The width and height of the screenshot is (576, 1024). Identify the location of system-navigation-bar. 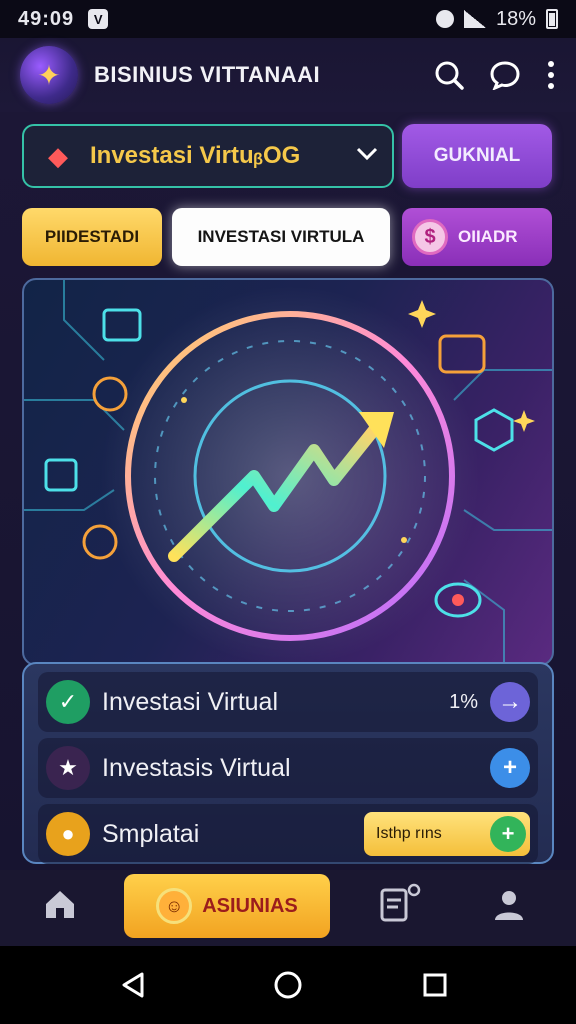
(288, 985).